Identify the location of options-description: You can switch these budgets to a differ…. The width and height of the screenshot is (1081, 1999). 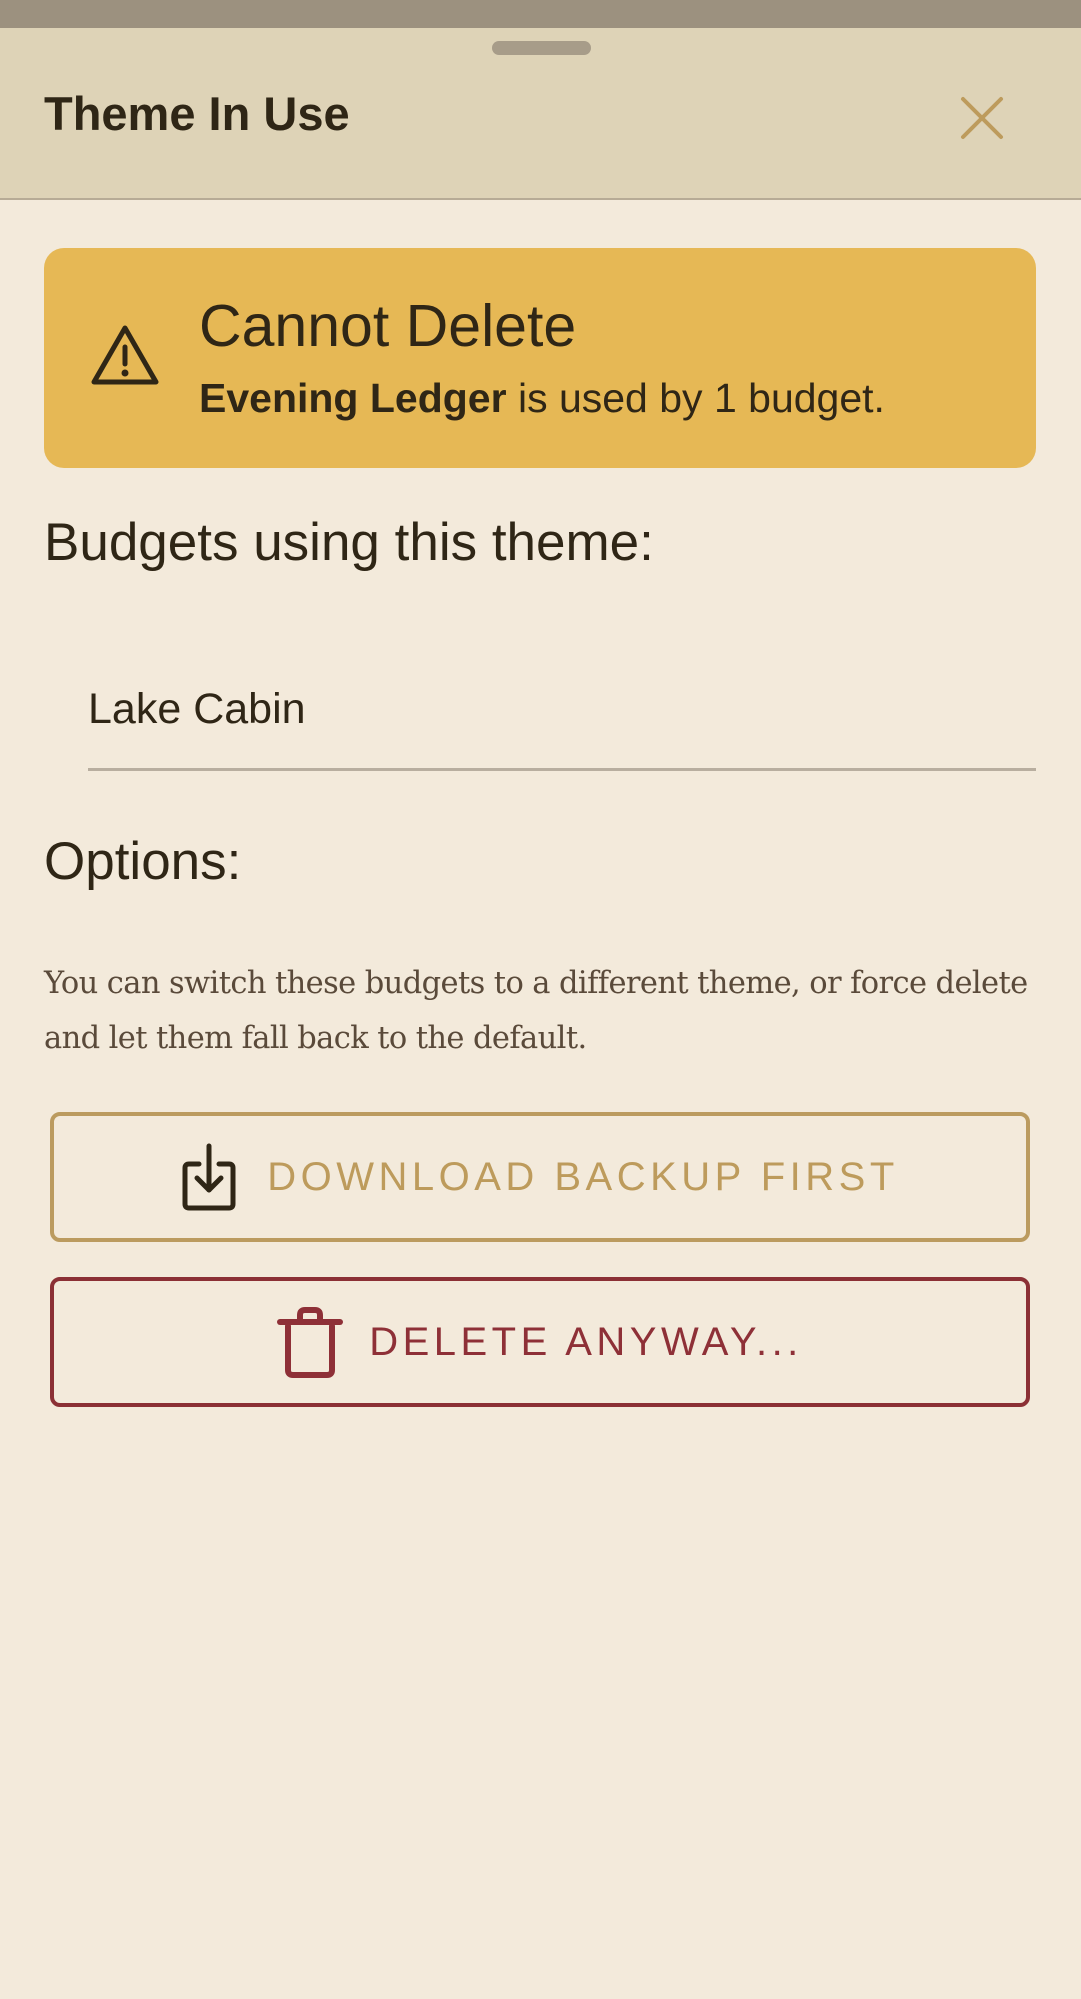
(536, 1011).